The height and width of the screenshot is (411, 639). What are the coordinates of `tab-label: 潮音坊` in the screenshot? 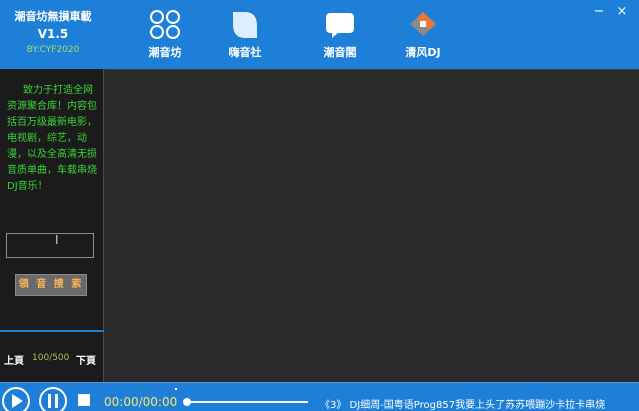 It's located at (165, 52).